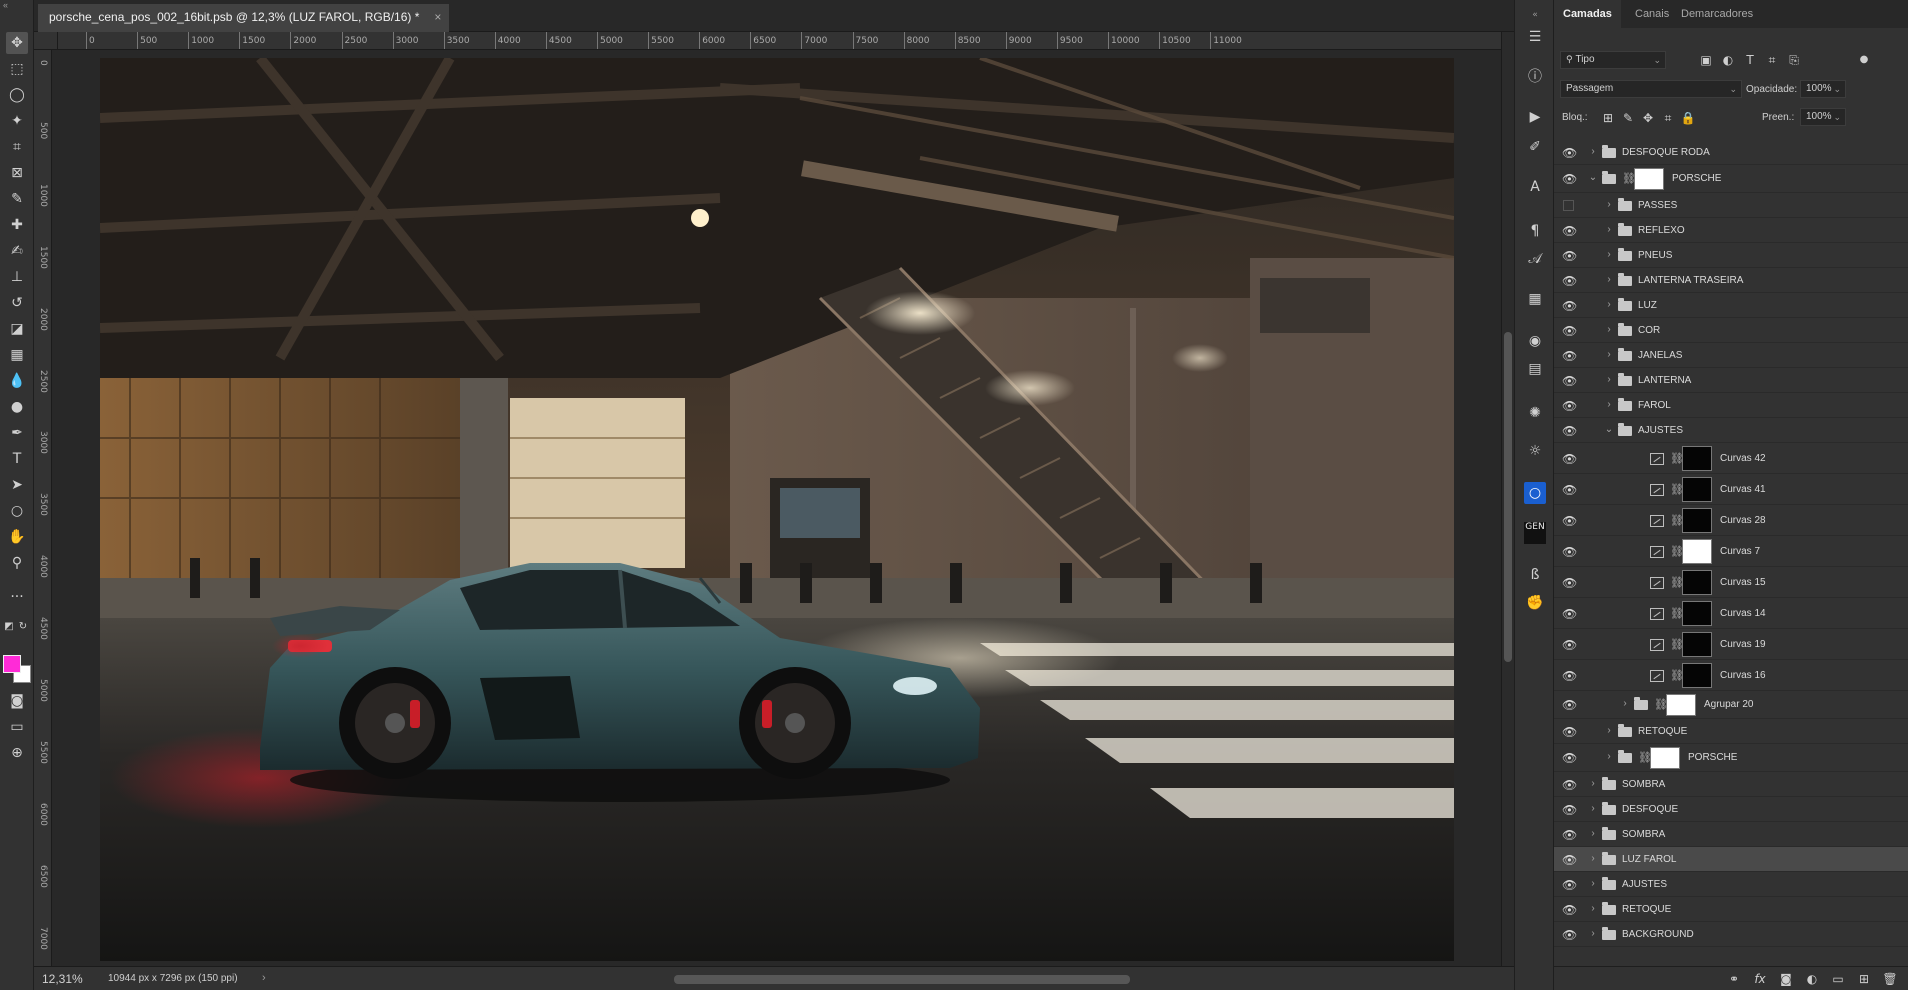 This screenshot has width=1908, height=990. Describe the element at coordinates (1688, 118) in the screenshot. I see `lock-all-icon: 🔒` at that location.